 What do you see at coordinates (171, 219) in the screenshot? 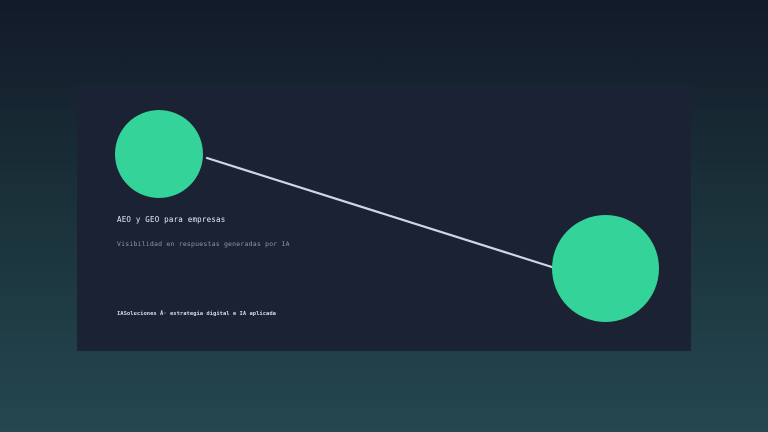
I see `slide-title: AEO y GEO para empresas` at bounding box center [171, 219].